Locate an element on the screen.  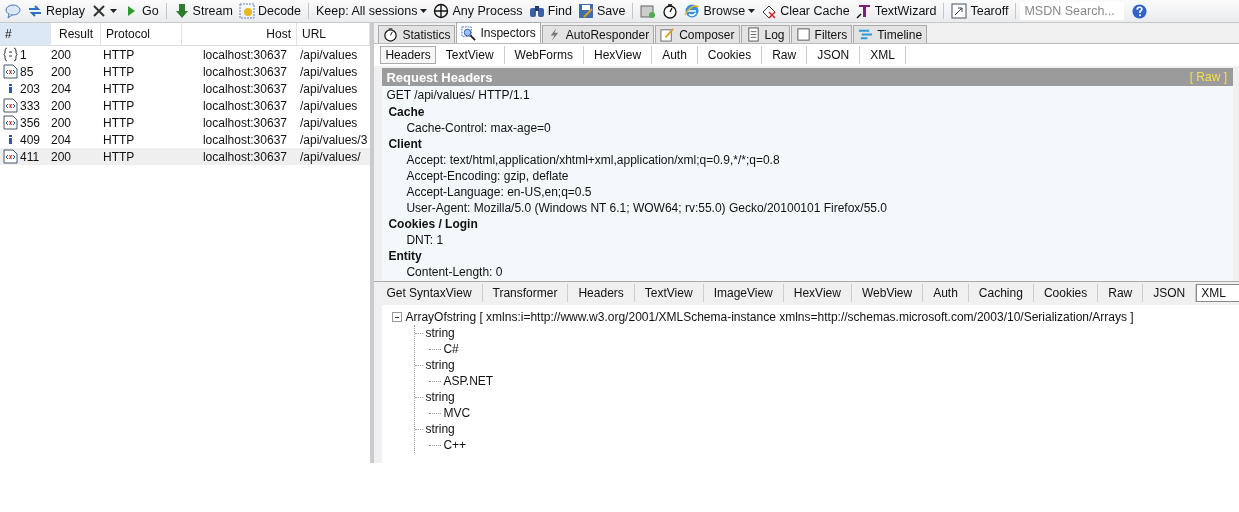
session-row: 85 200 HTTP localhost:30637 /api/values is located at coordinates (185, 71).